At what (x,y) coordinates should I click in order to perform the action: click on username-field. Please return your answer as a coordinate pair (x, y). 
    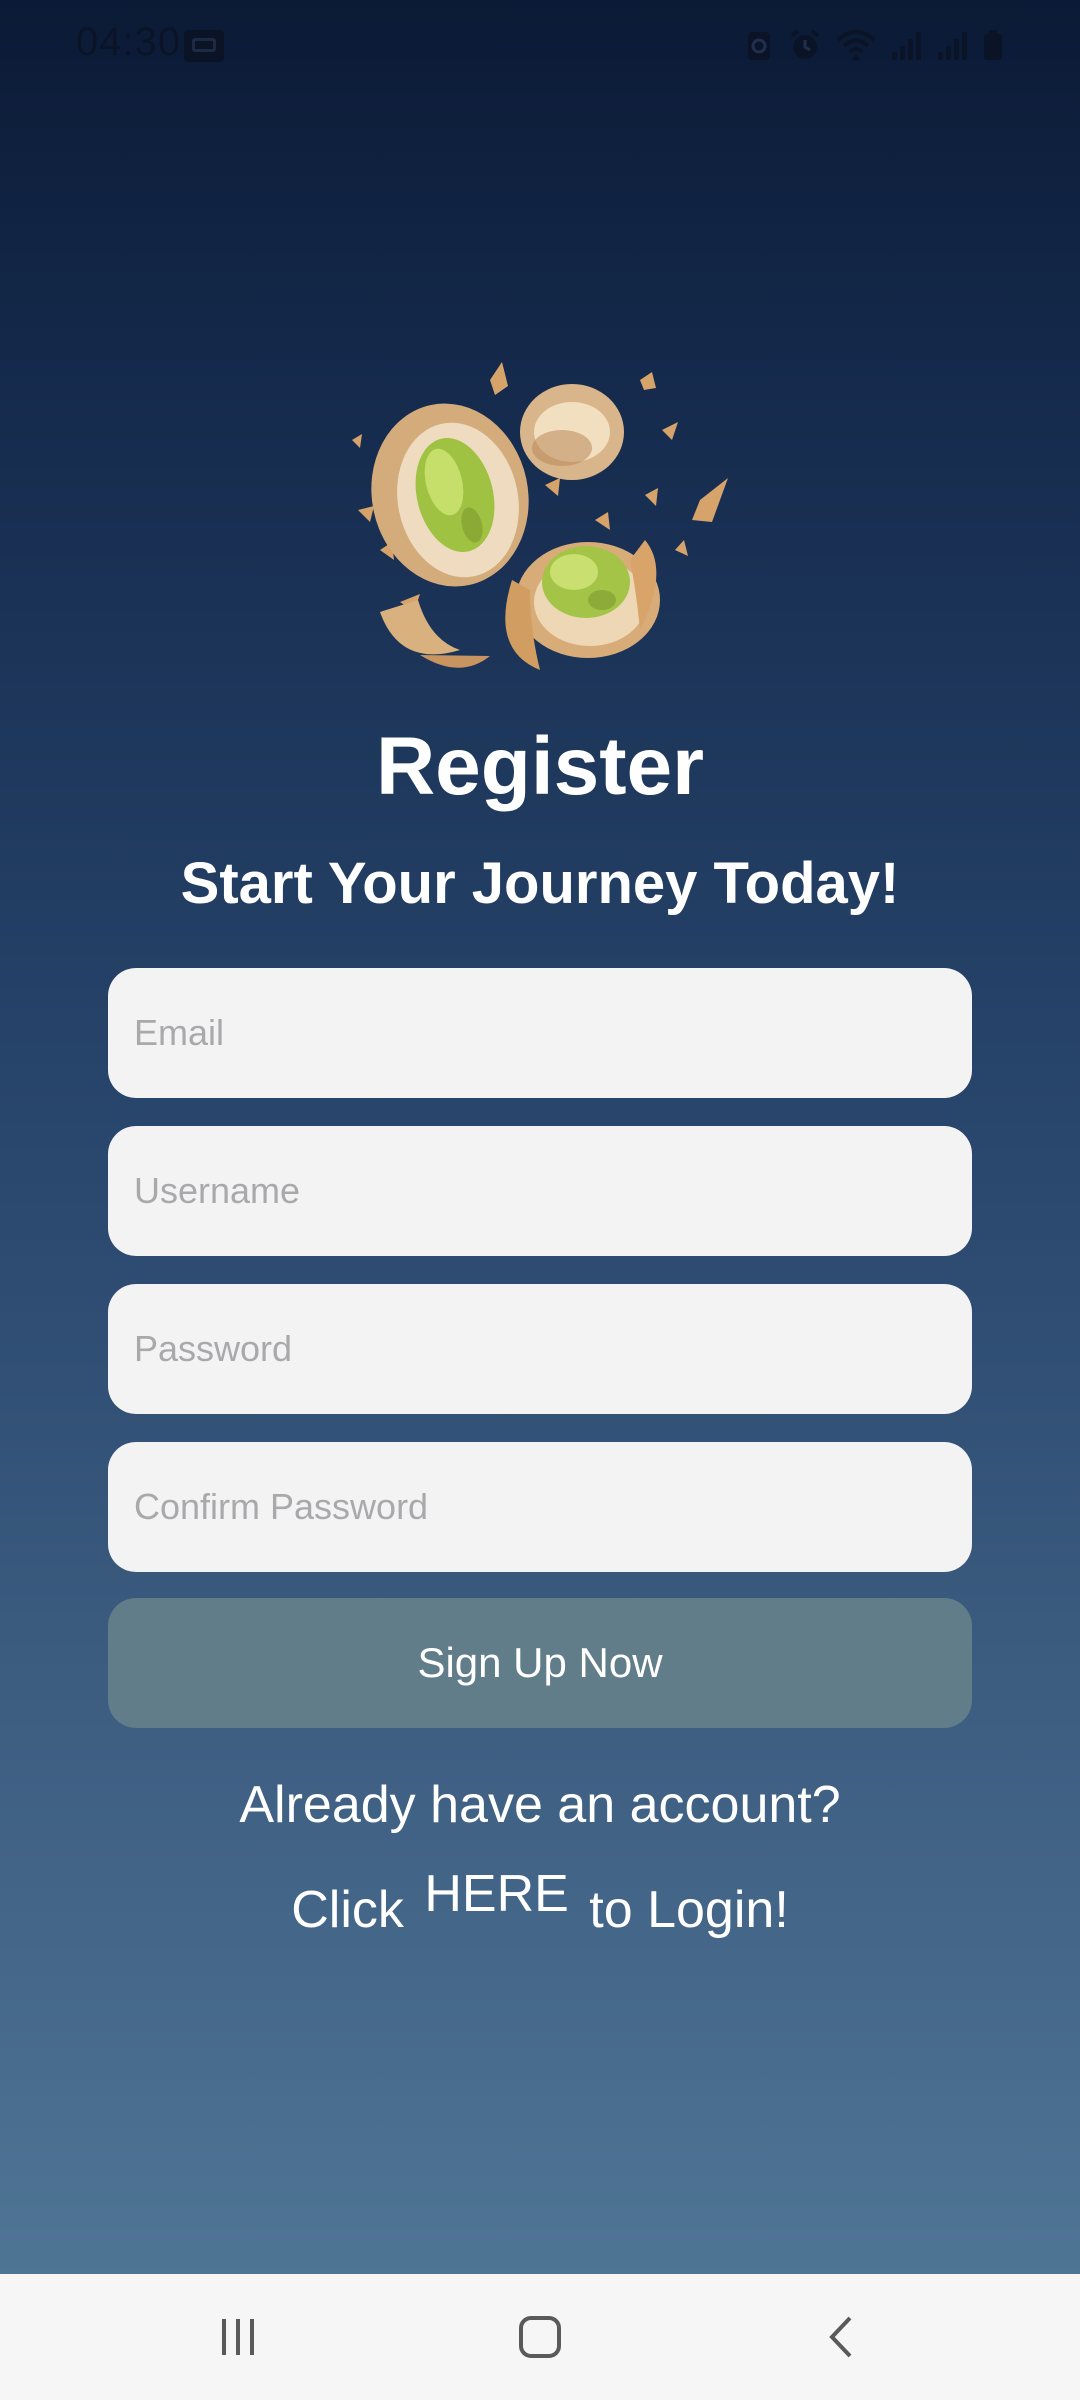
    Looking at the image, I should click on (540, 1191).